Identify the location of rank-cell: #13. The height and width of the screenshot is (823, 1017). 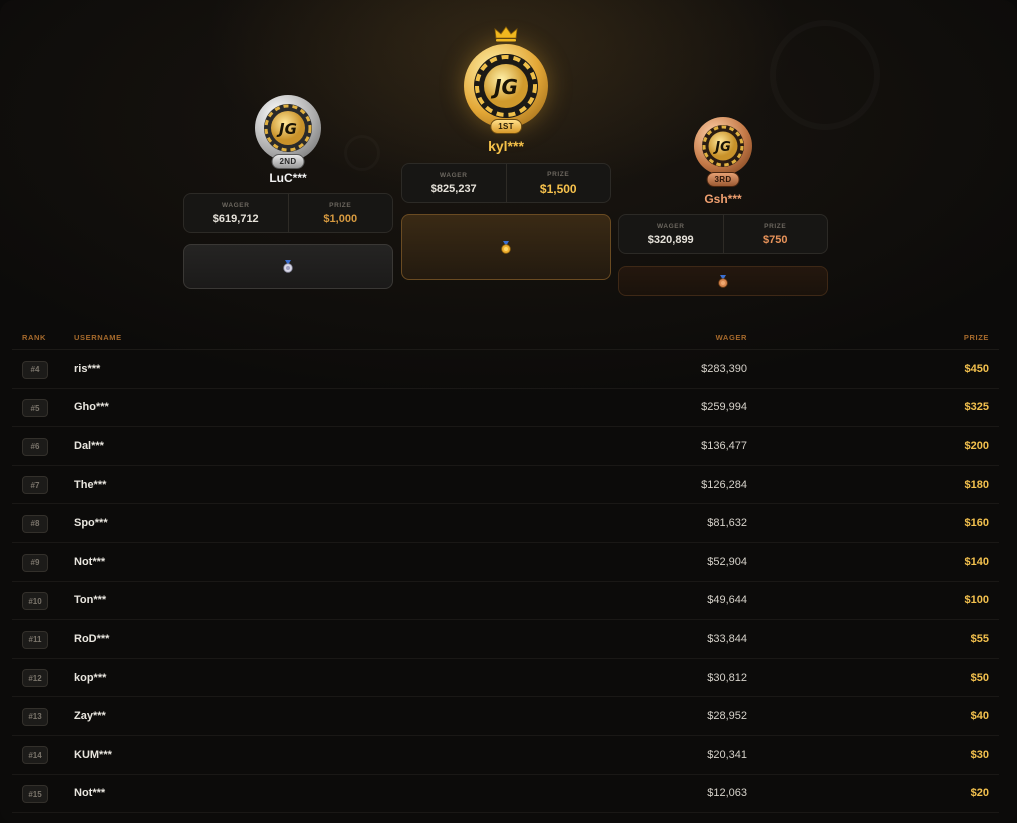
(43, 716).